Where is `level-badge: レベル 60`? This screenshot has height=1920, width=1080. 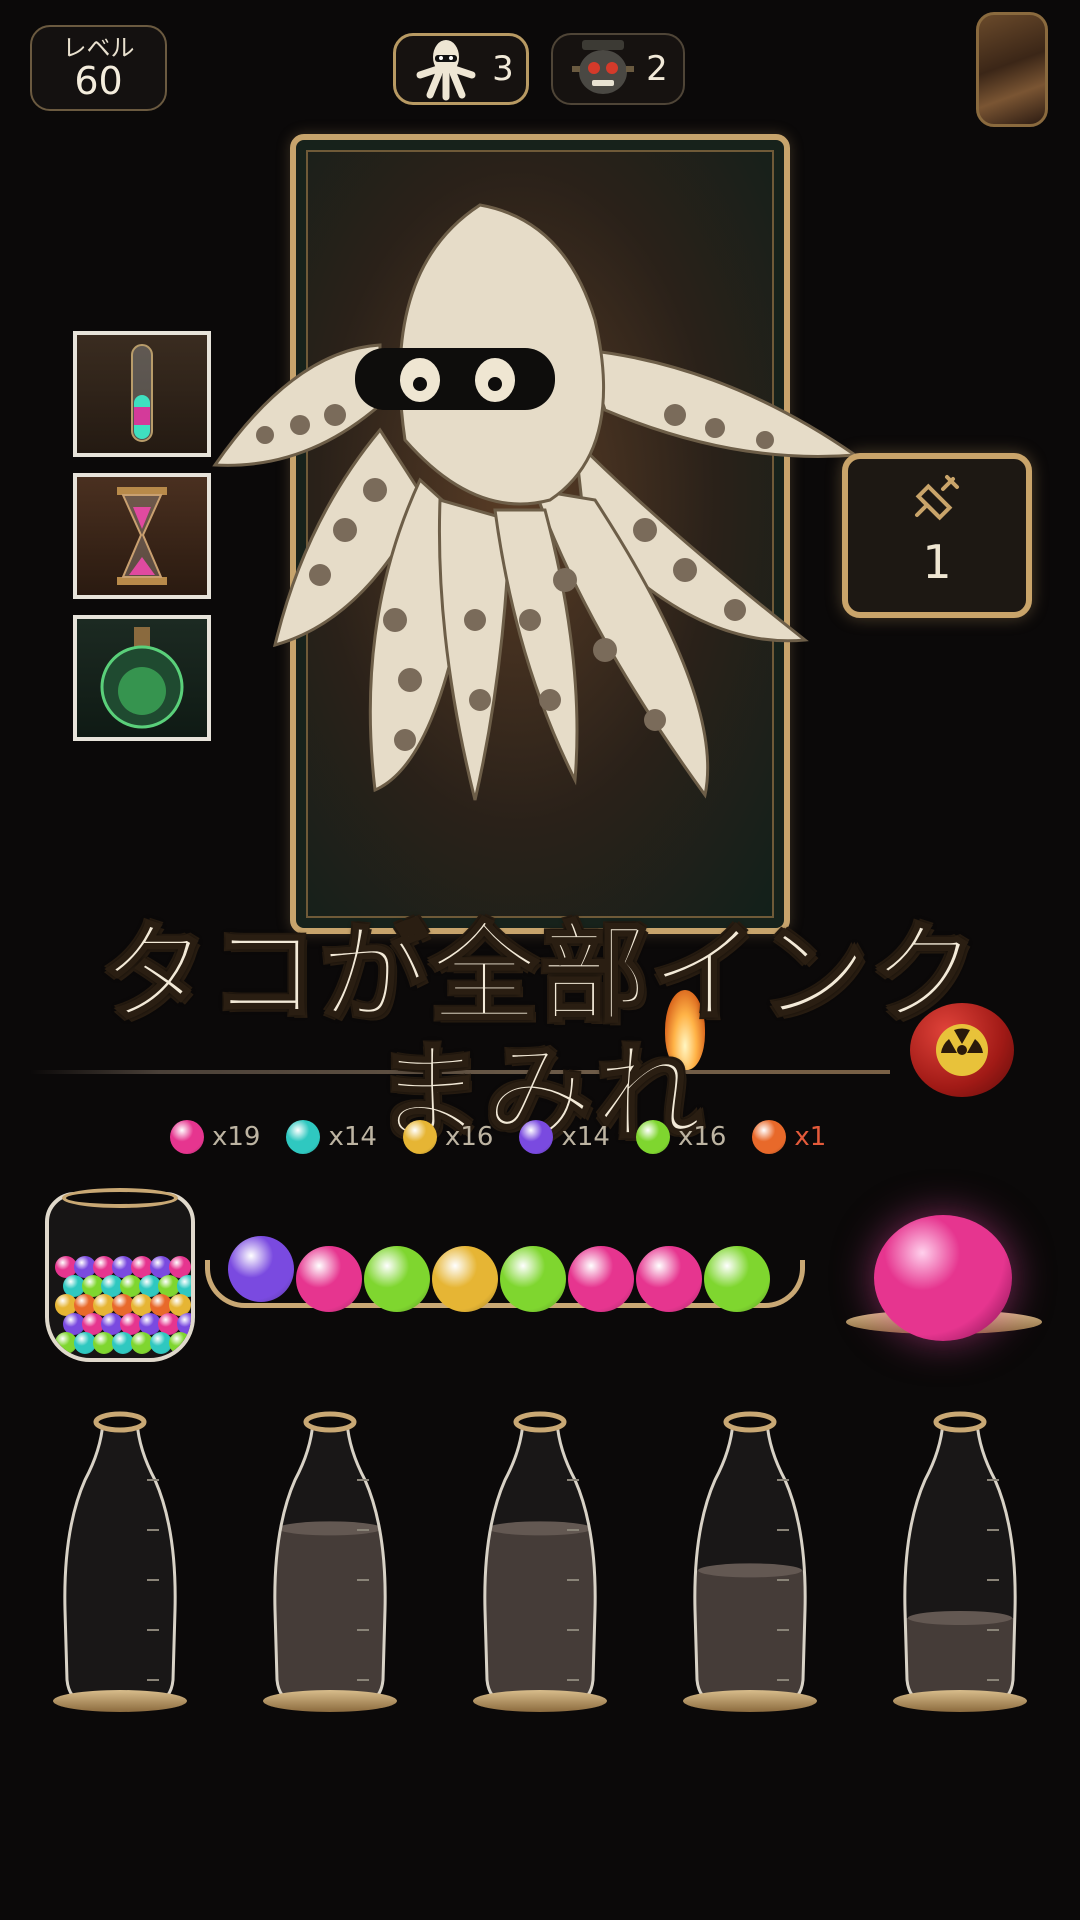
level-badge: レベル 60 is located at coordinates (98, 68).